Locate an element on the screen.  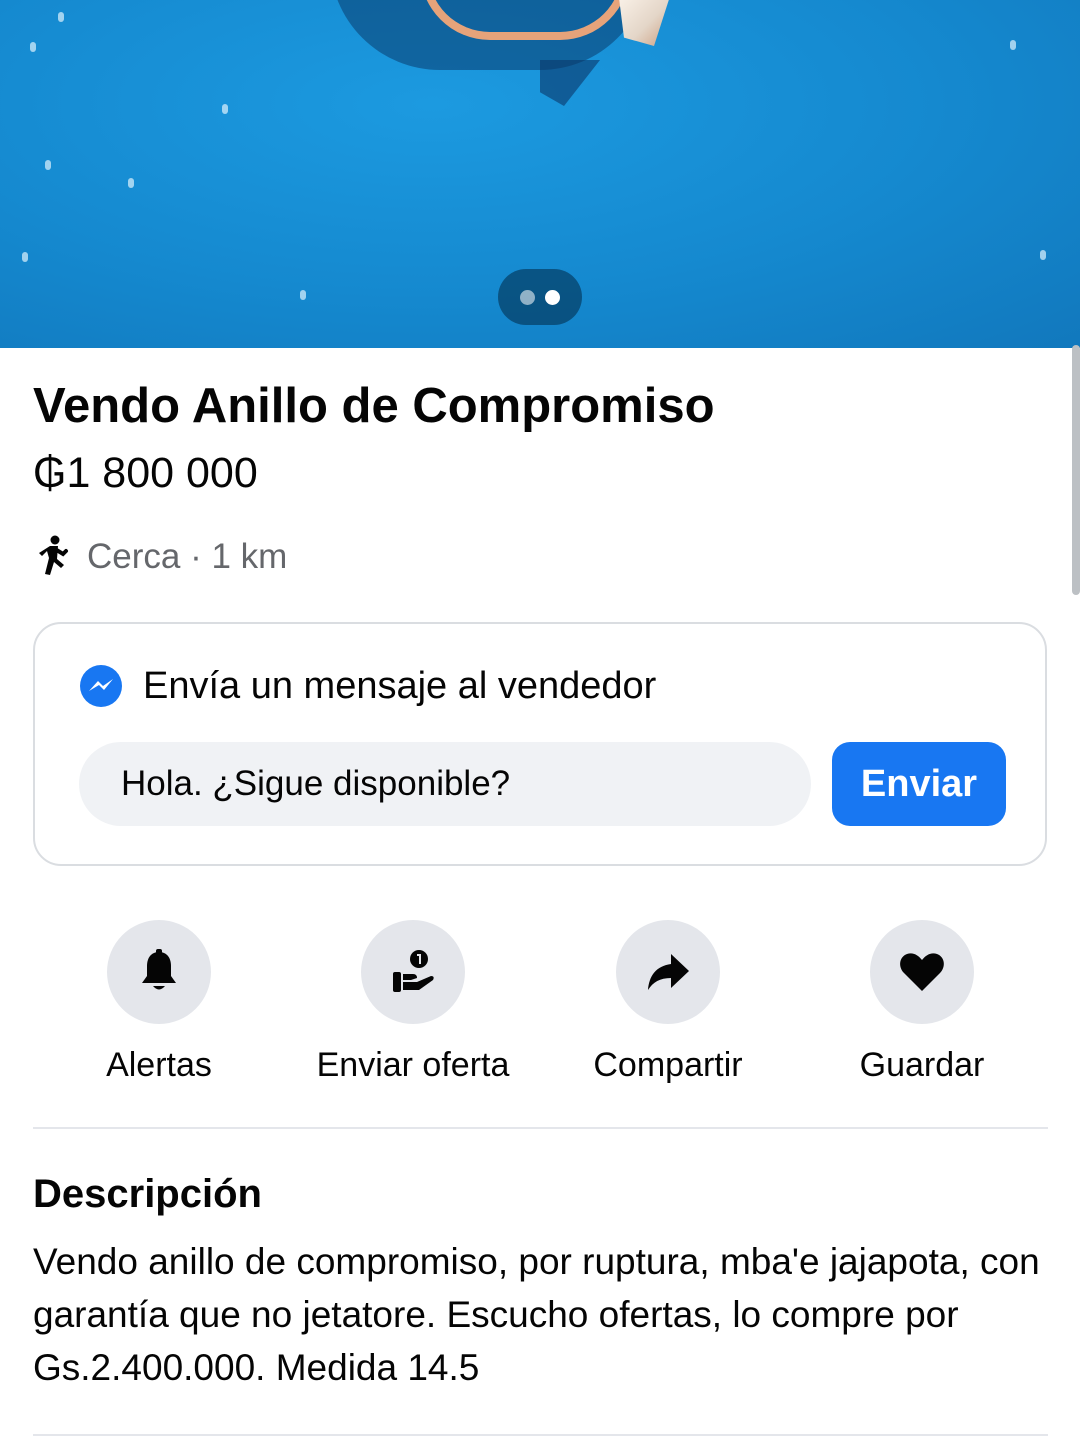
message-input: Hola. ¿Sigue disponible? is located at coordinates (445, 784).